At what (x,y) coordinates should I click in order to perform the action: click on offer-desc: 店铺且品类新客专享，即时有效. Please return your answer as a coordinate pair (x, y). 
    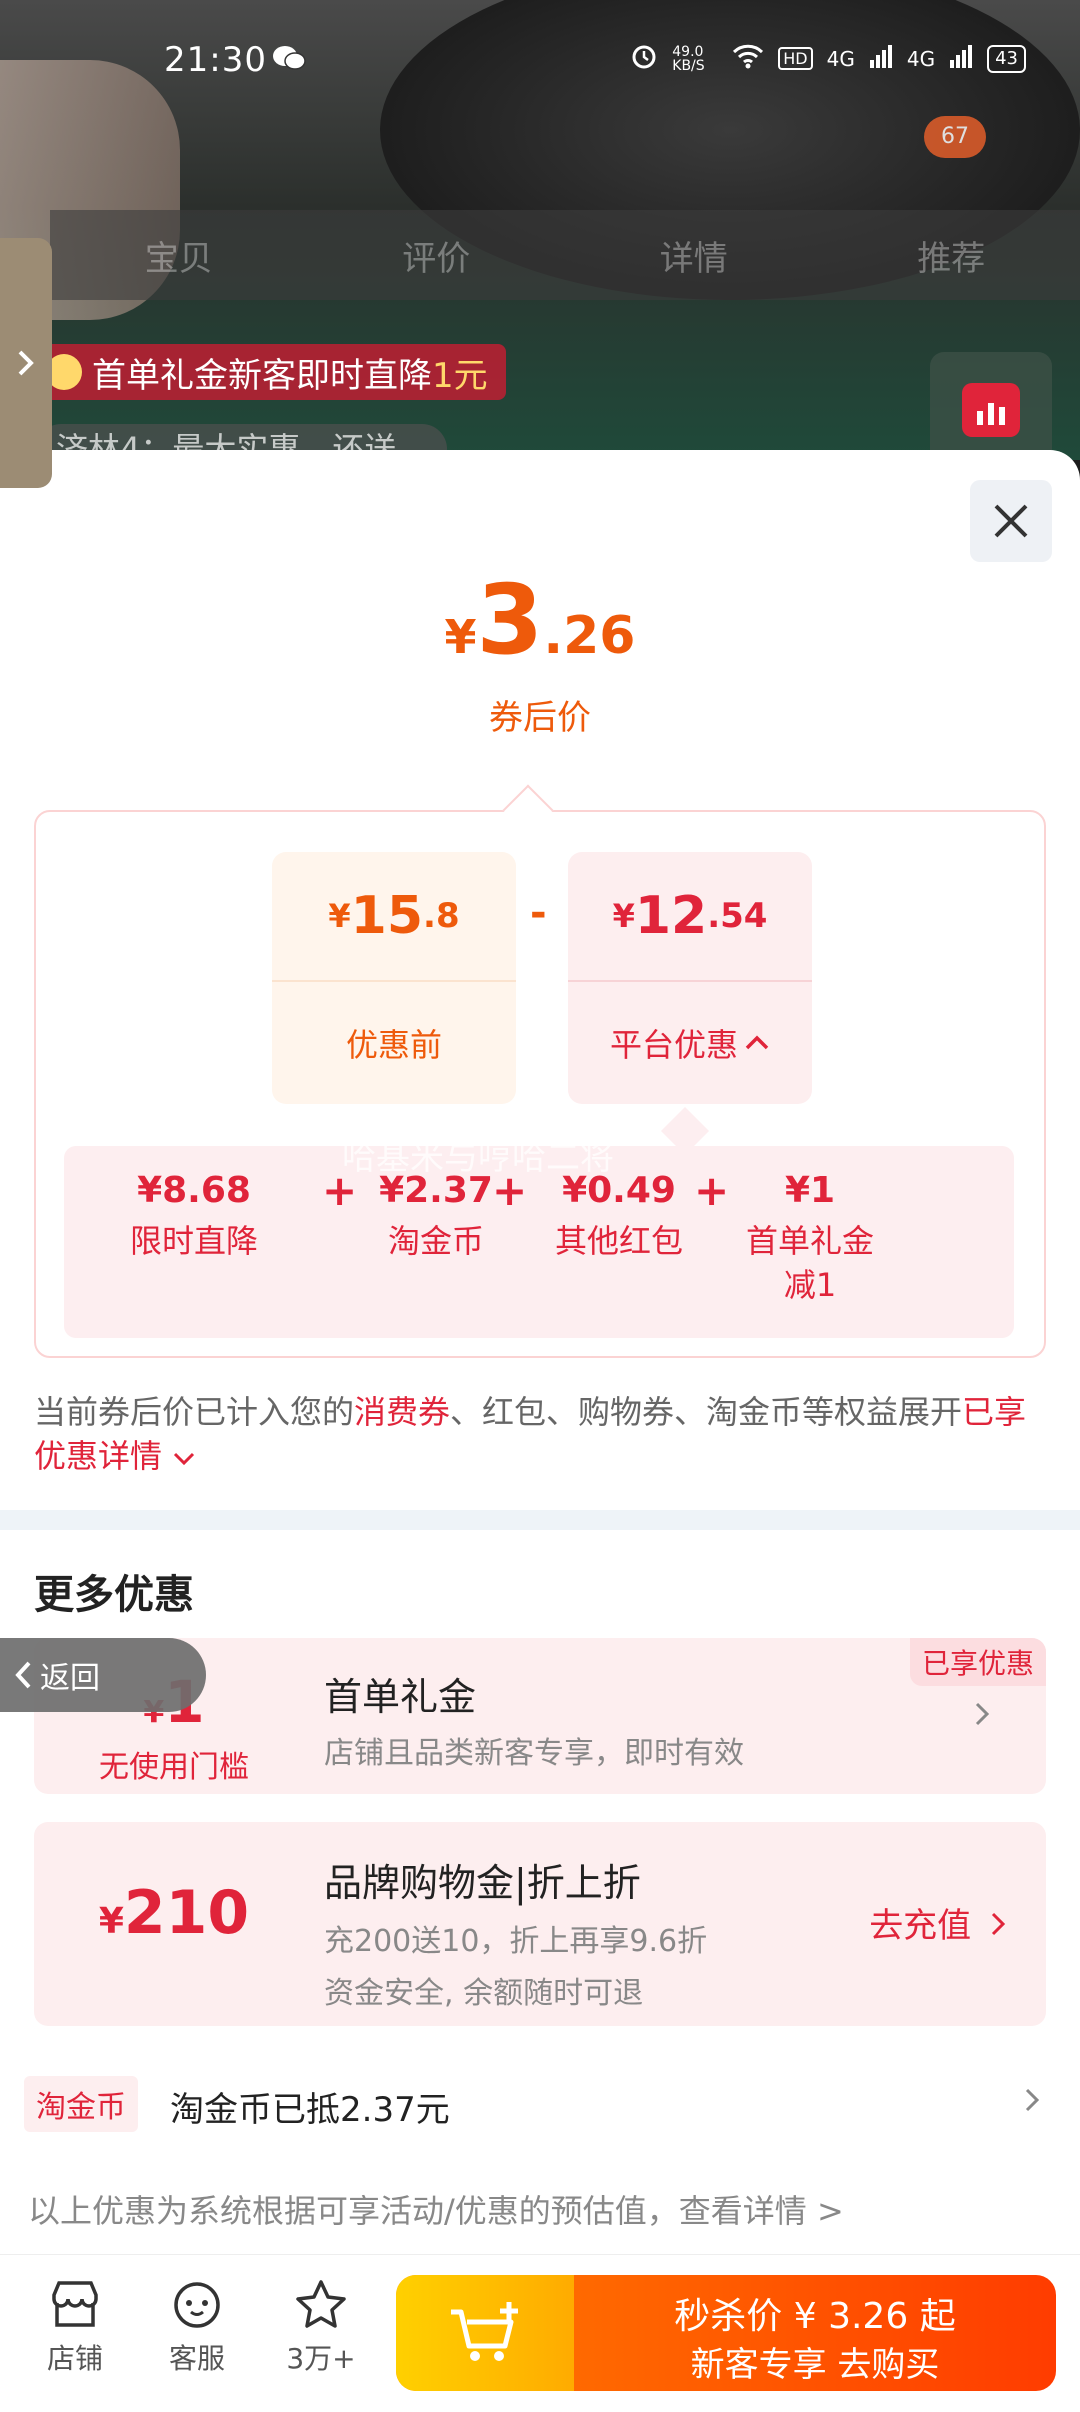
    Looking at the image, I should click on (534, 1753).